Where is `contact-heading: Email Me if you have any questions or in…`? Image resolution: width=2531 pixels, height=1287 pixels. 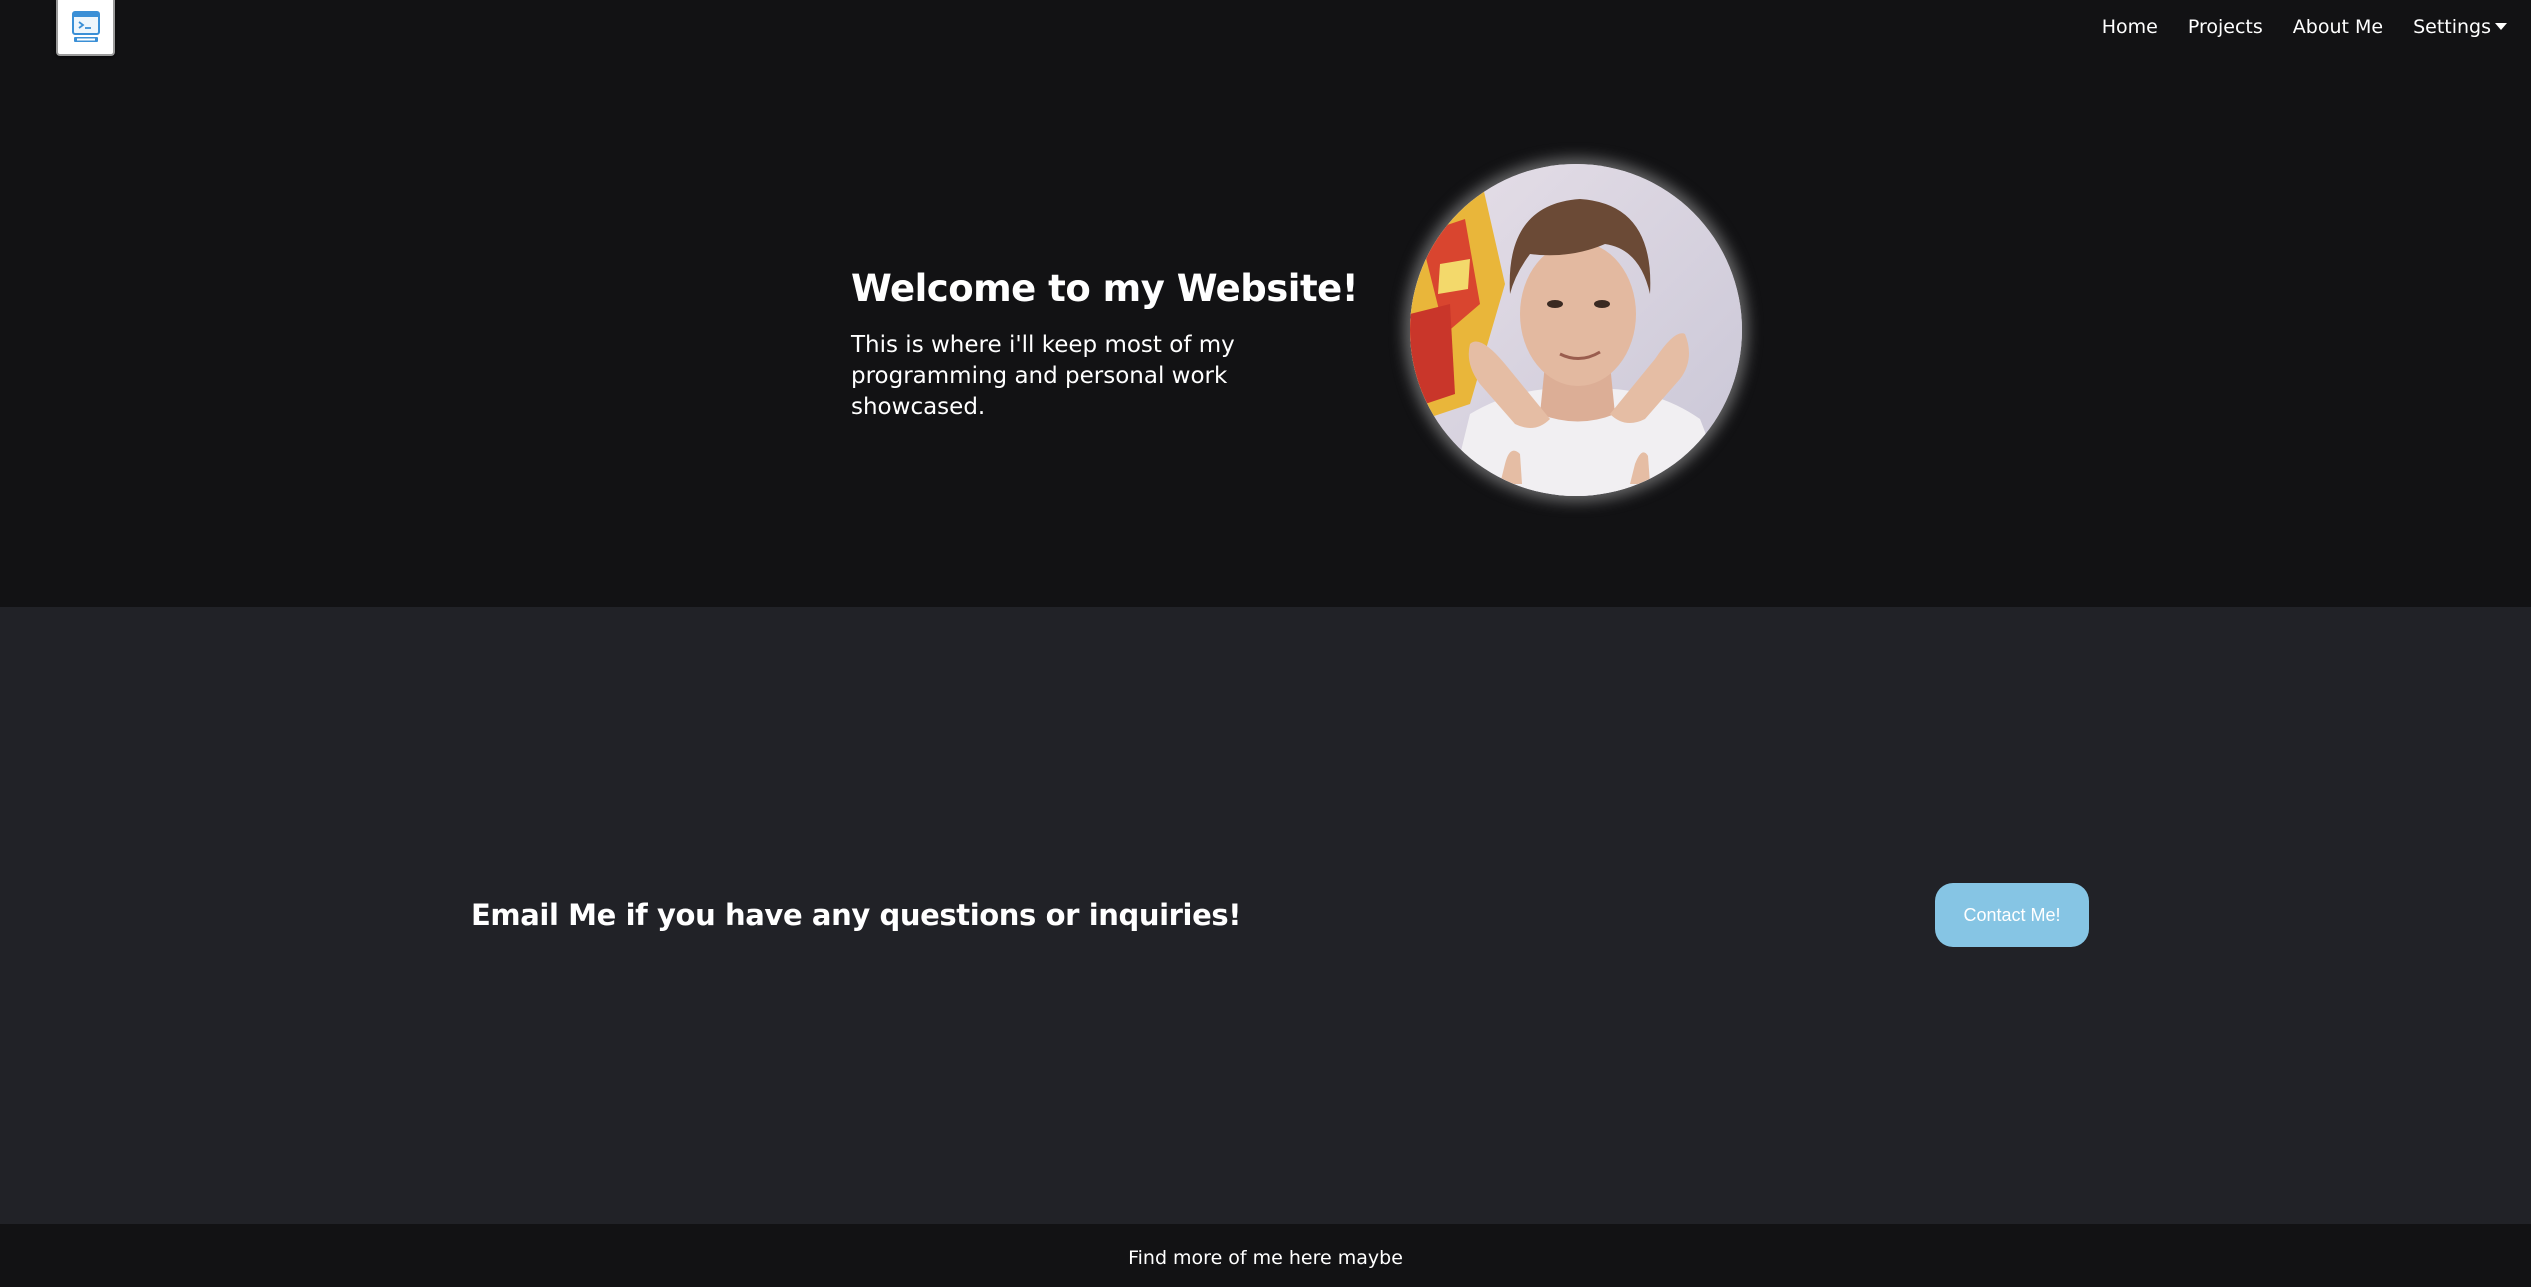
contact-heading: Email Me if you have any questions or in… is located at coordinates (856, 915).